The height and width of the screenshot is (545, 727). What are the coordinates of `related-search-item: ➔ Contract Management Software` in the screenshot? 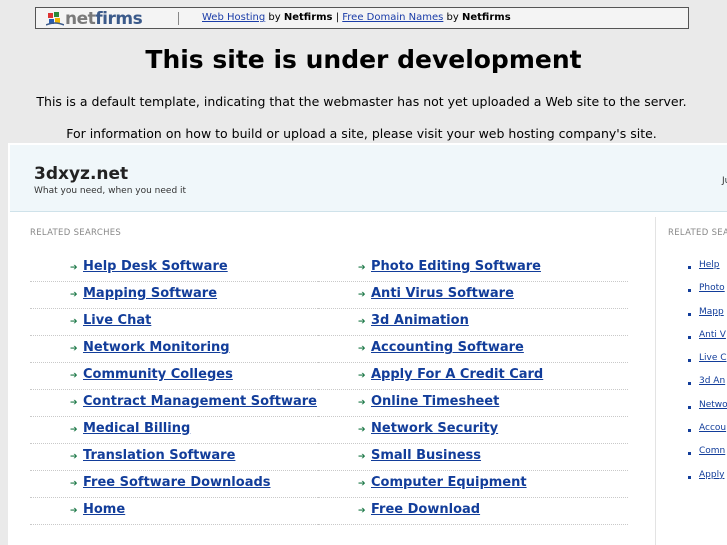 It's located at (174, 403).